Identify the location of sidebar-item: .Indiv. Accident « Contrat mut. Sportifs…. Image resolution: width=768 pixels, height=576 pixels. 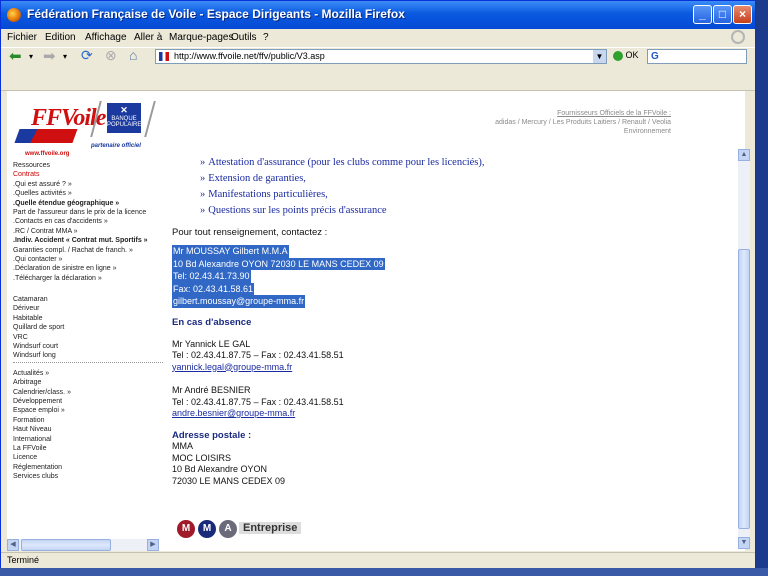
(88, 240).